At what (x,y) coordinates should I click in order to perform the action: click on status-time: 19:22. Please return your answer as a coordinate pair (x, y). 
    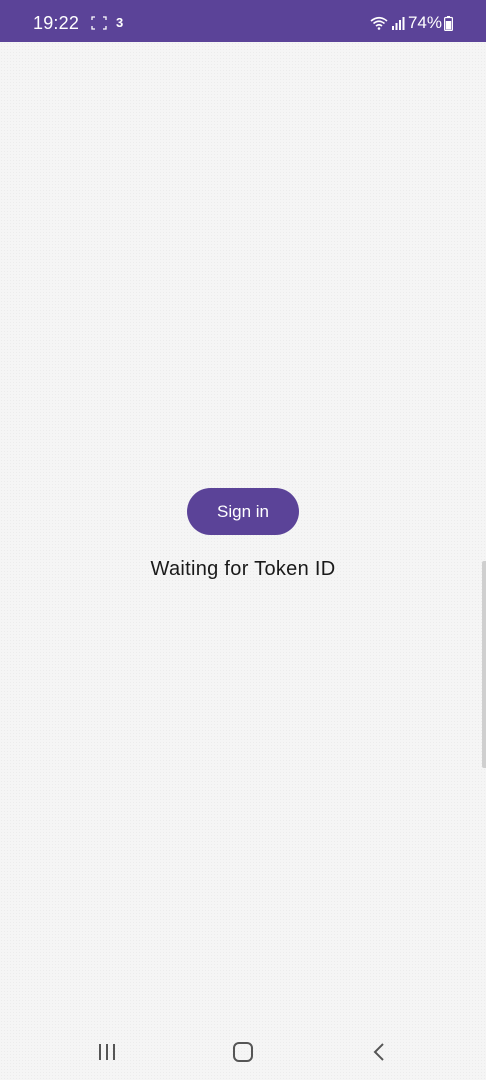
    Looking at the image, I should click on (56, 23).